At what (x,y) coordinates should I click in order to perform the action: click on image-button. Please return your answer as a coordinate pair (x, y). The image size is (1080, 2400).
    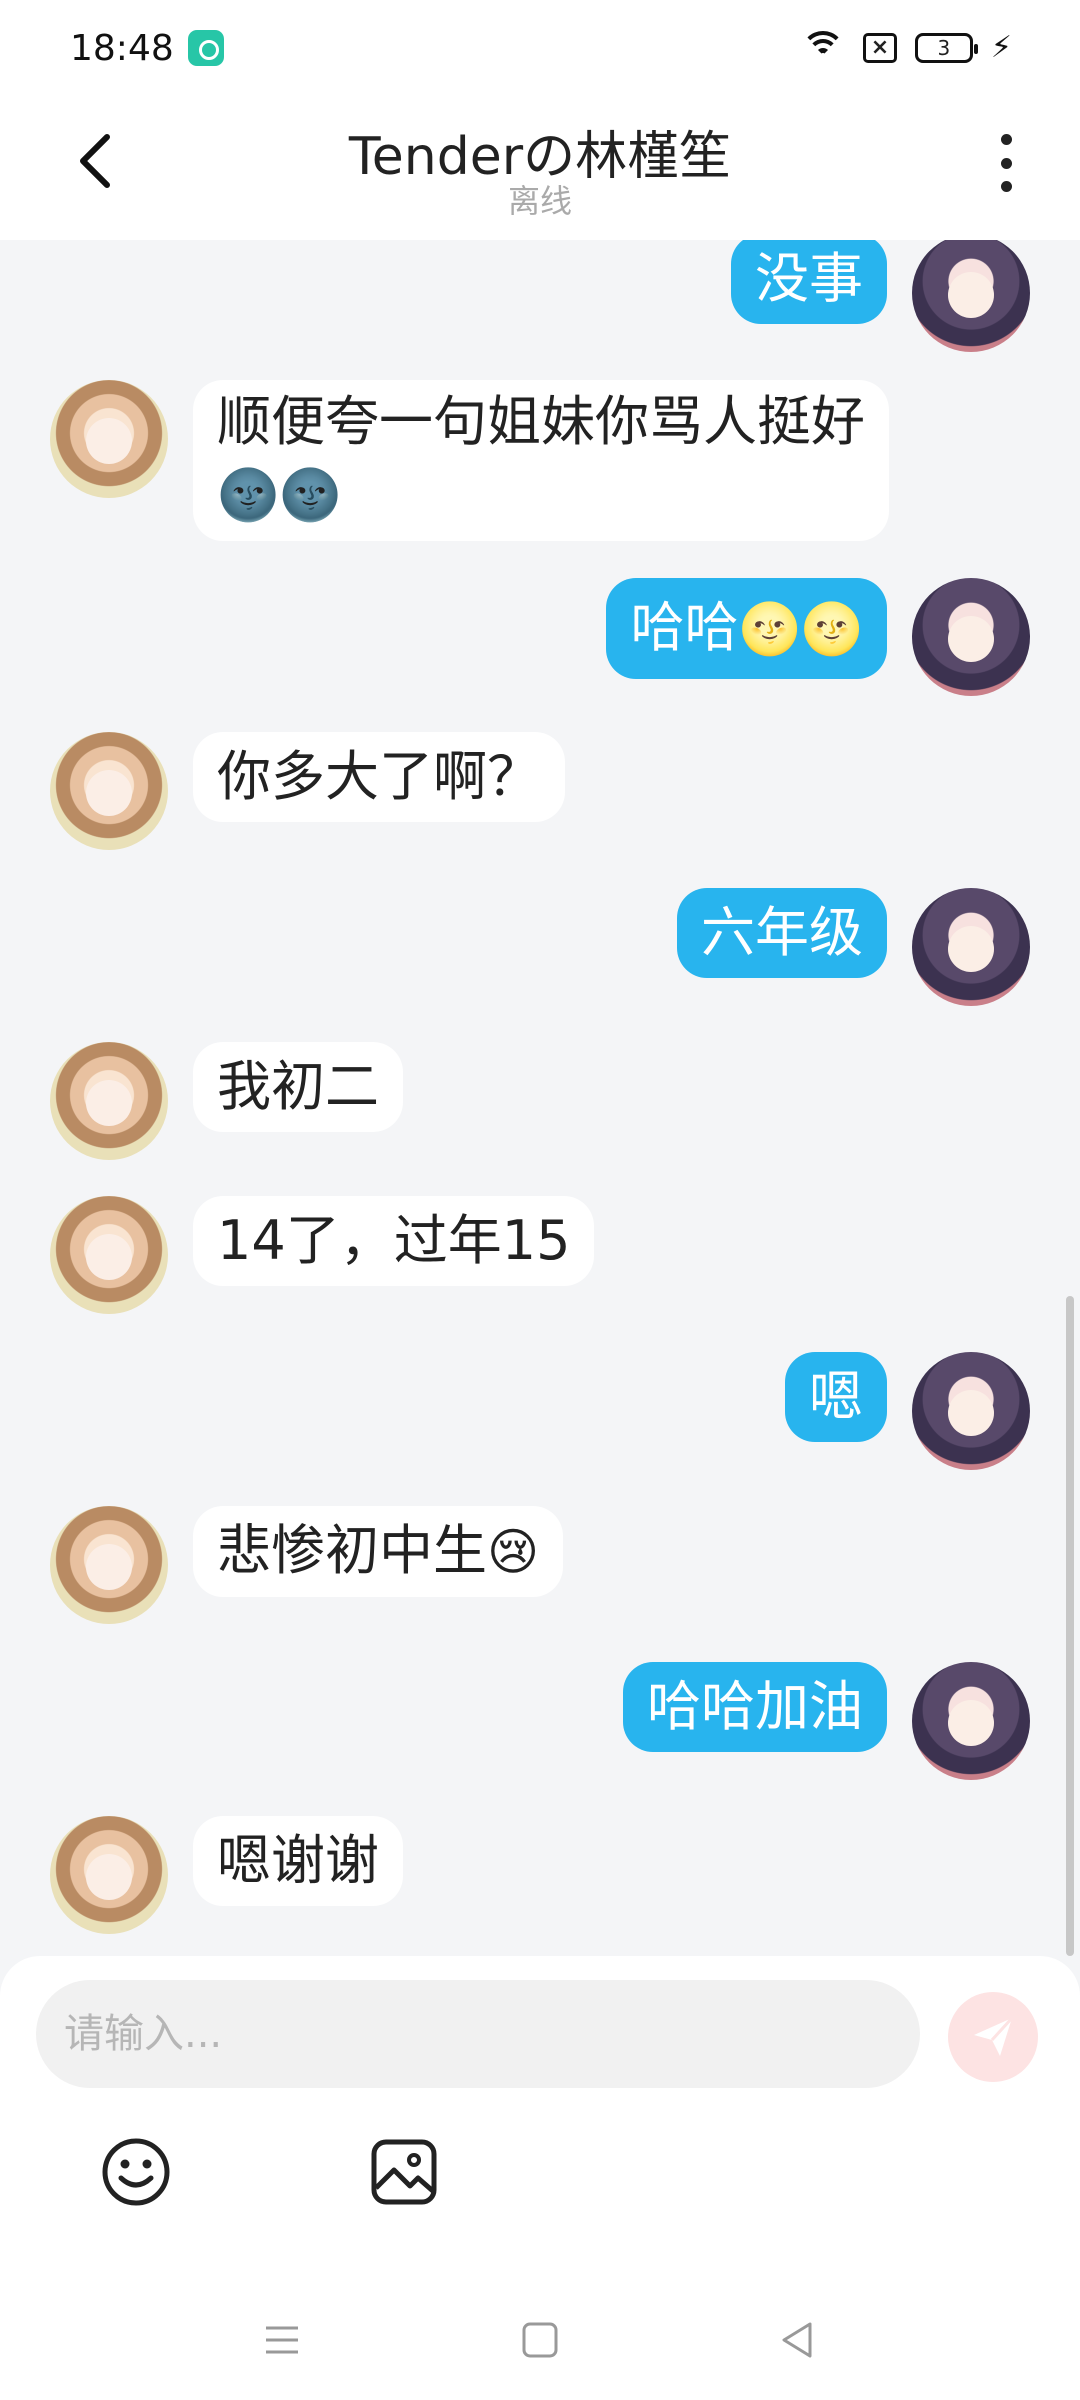
    Looking at the image, I should click on (404, 2172).